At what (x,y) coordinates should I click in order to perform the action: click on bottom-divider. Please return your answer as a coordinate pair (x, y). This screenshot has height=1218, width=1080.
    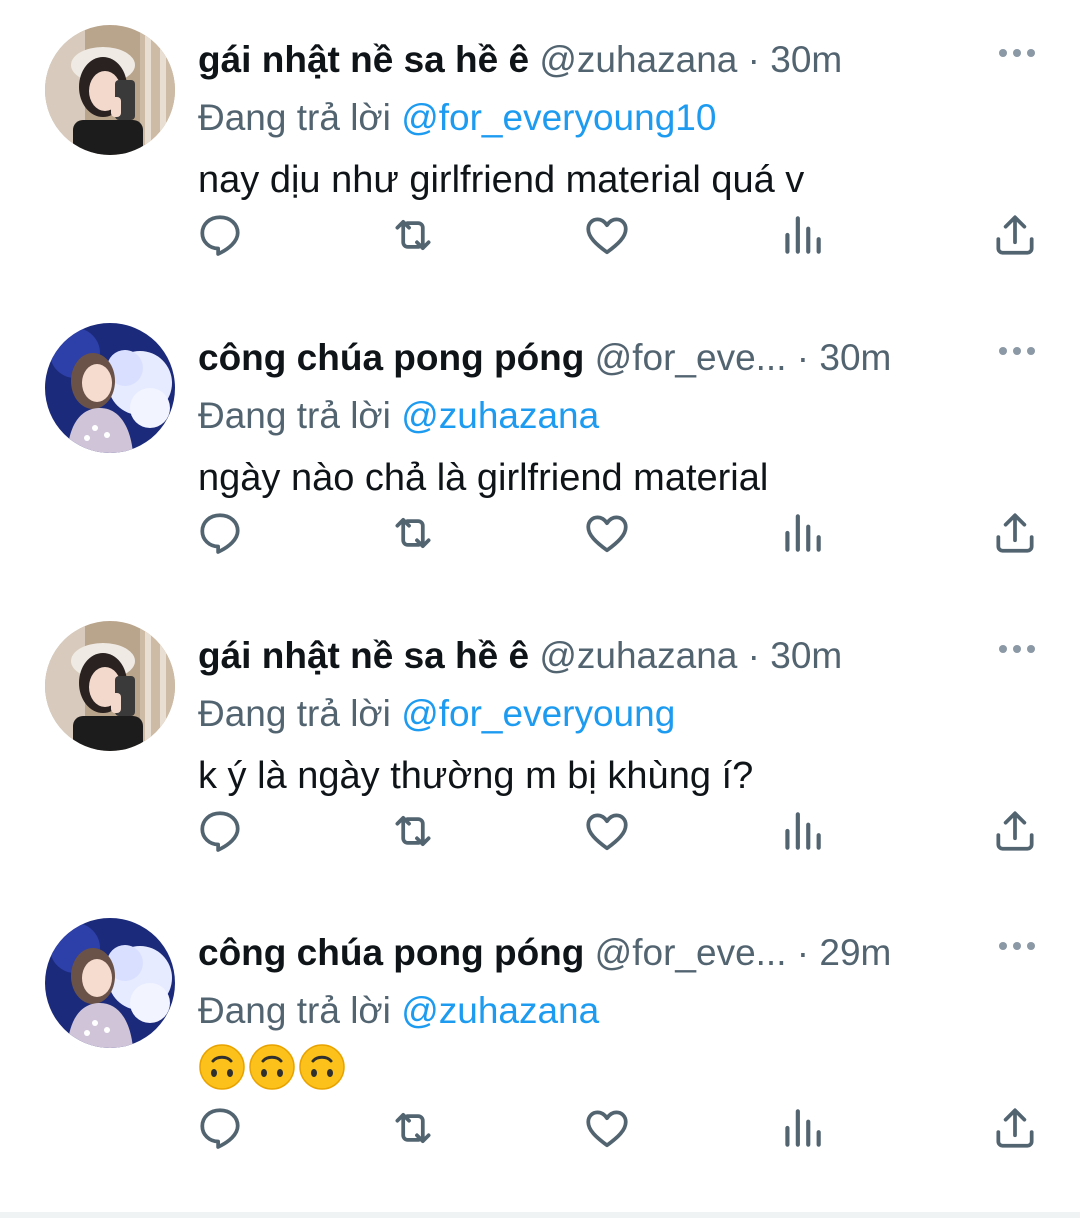
    Looking at the image, I should click on (540, 1215).